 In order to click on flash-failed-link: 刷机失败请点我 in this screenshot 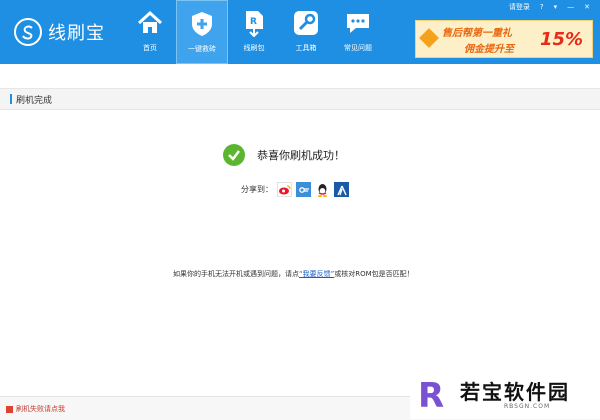, I will do `click(35, 409)`.